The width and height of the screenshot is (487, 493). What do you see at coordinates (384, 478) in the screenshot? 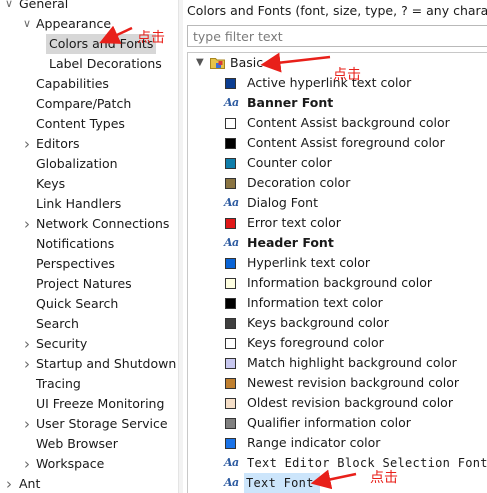
I see `annotation-label-3: 点击` at bounding box center [384, 478].